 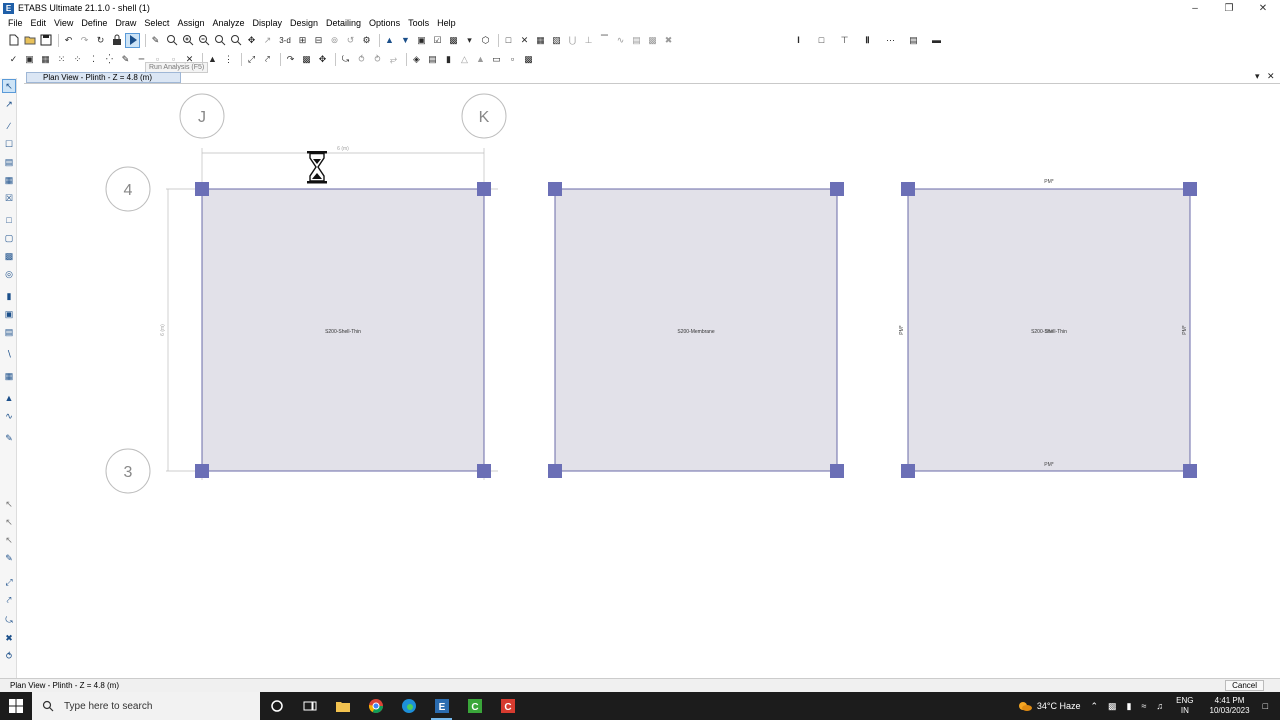 What do you see at coordinates (512, 59) in the screenshot?
I see `show-edges-icon: ▫` at bounding box center [512, 59].